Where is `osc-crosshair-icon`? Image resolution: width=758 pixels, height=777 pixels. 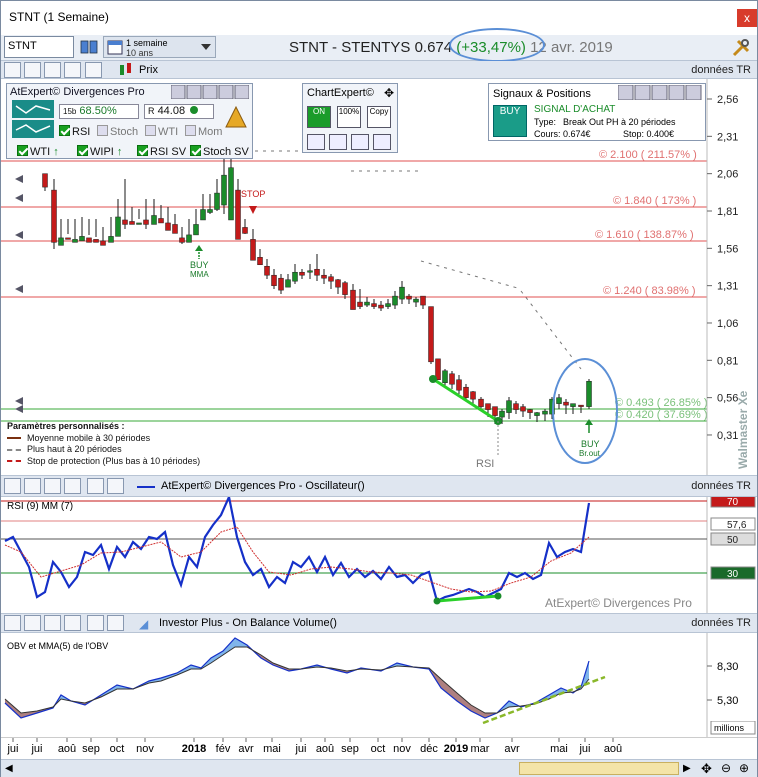 osc-crosshair-icon is located at coordinates (12, 486).